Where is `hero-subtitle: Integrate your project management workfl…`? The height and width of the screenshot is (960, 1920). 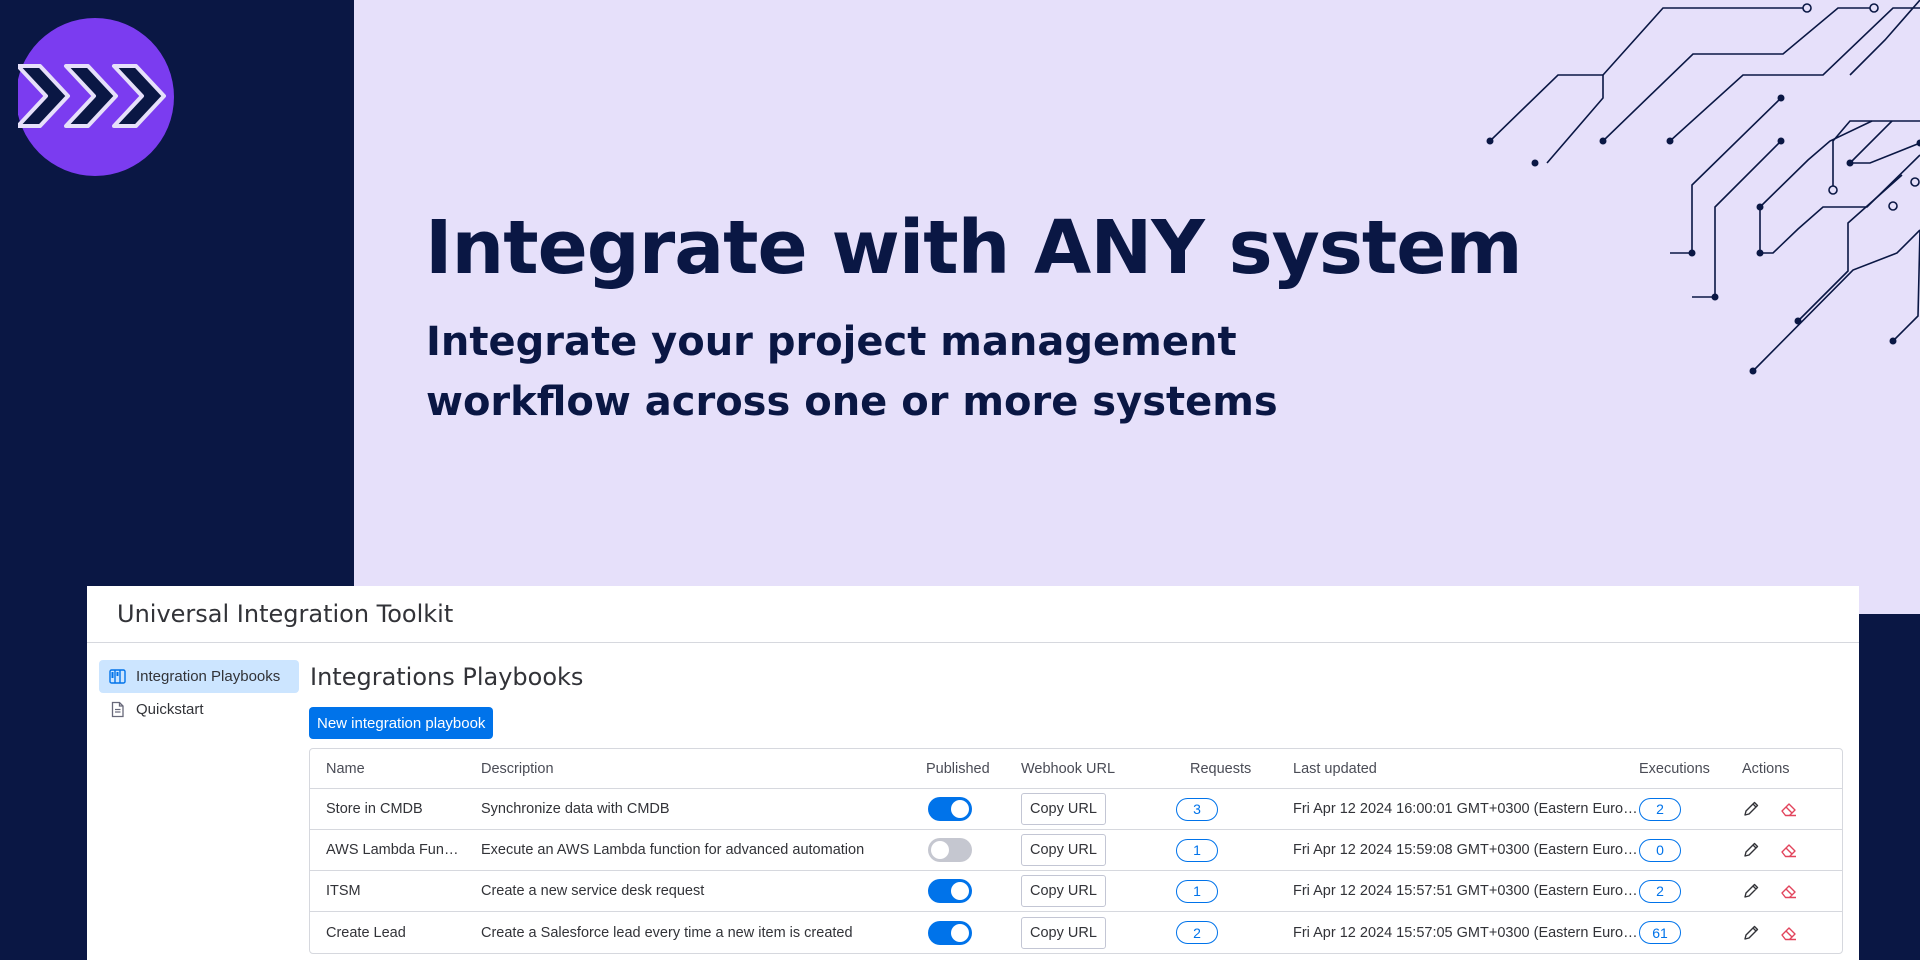 hero-subtitle: Integrate your project management workfl… is located at coordinates (852, 372).